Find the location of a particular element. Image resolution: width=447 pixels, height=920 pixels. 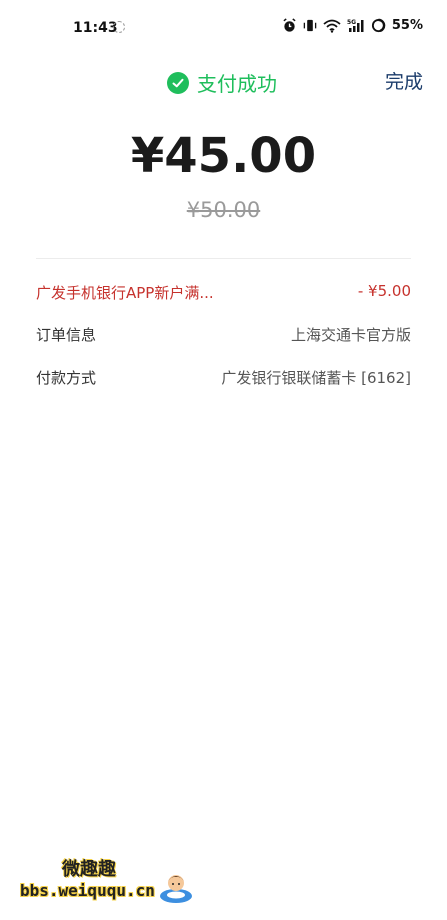

status-time: 11:43 is located at coordinates (95, 28).